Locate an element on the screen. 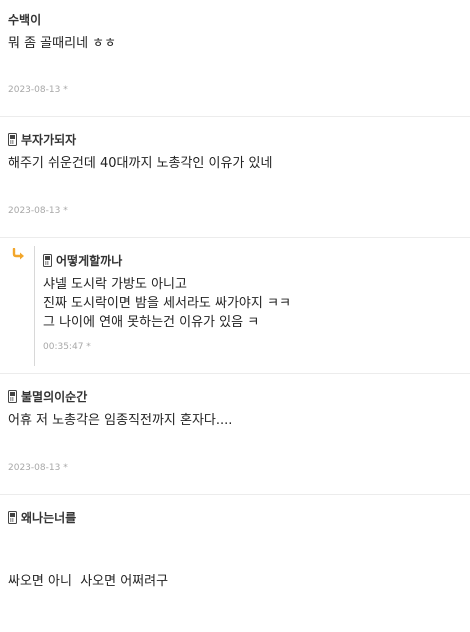  comment-author: 부자가되자 is located at coordinates (48, 139).